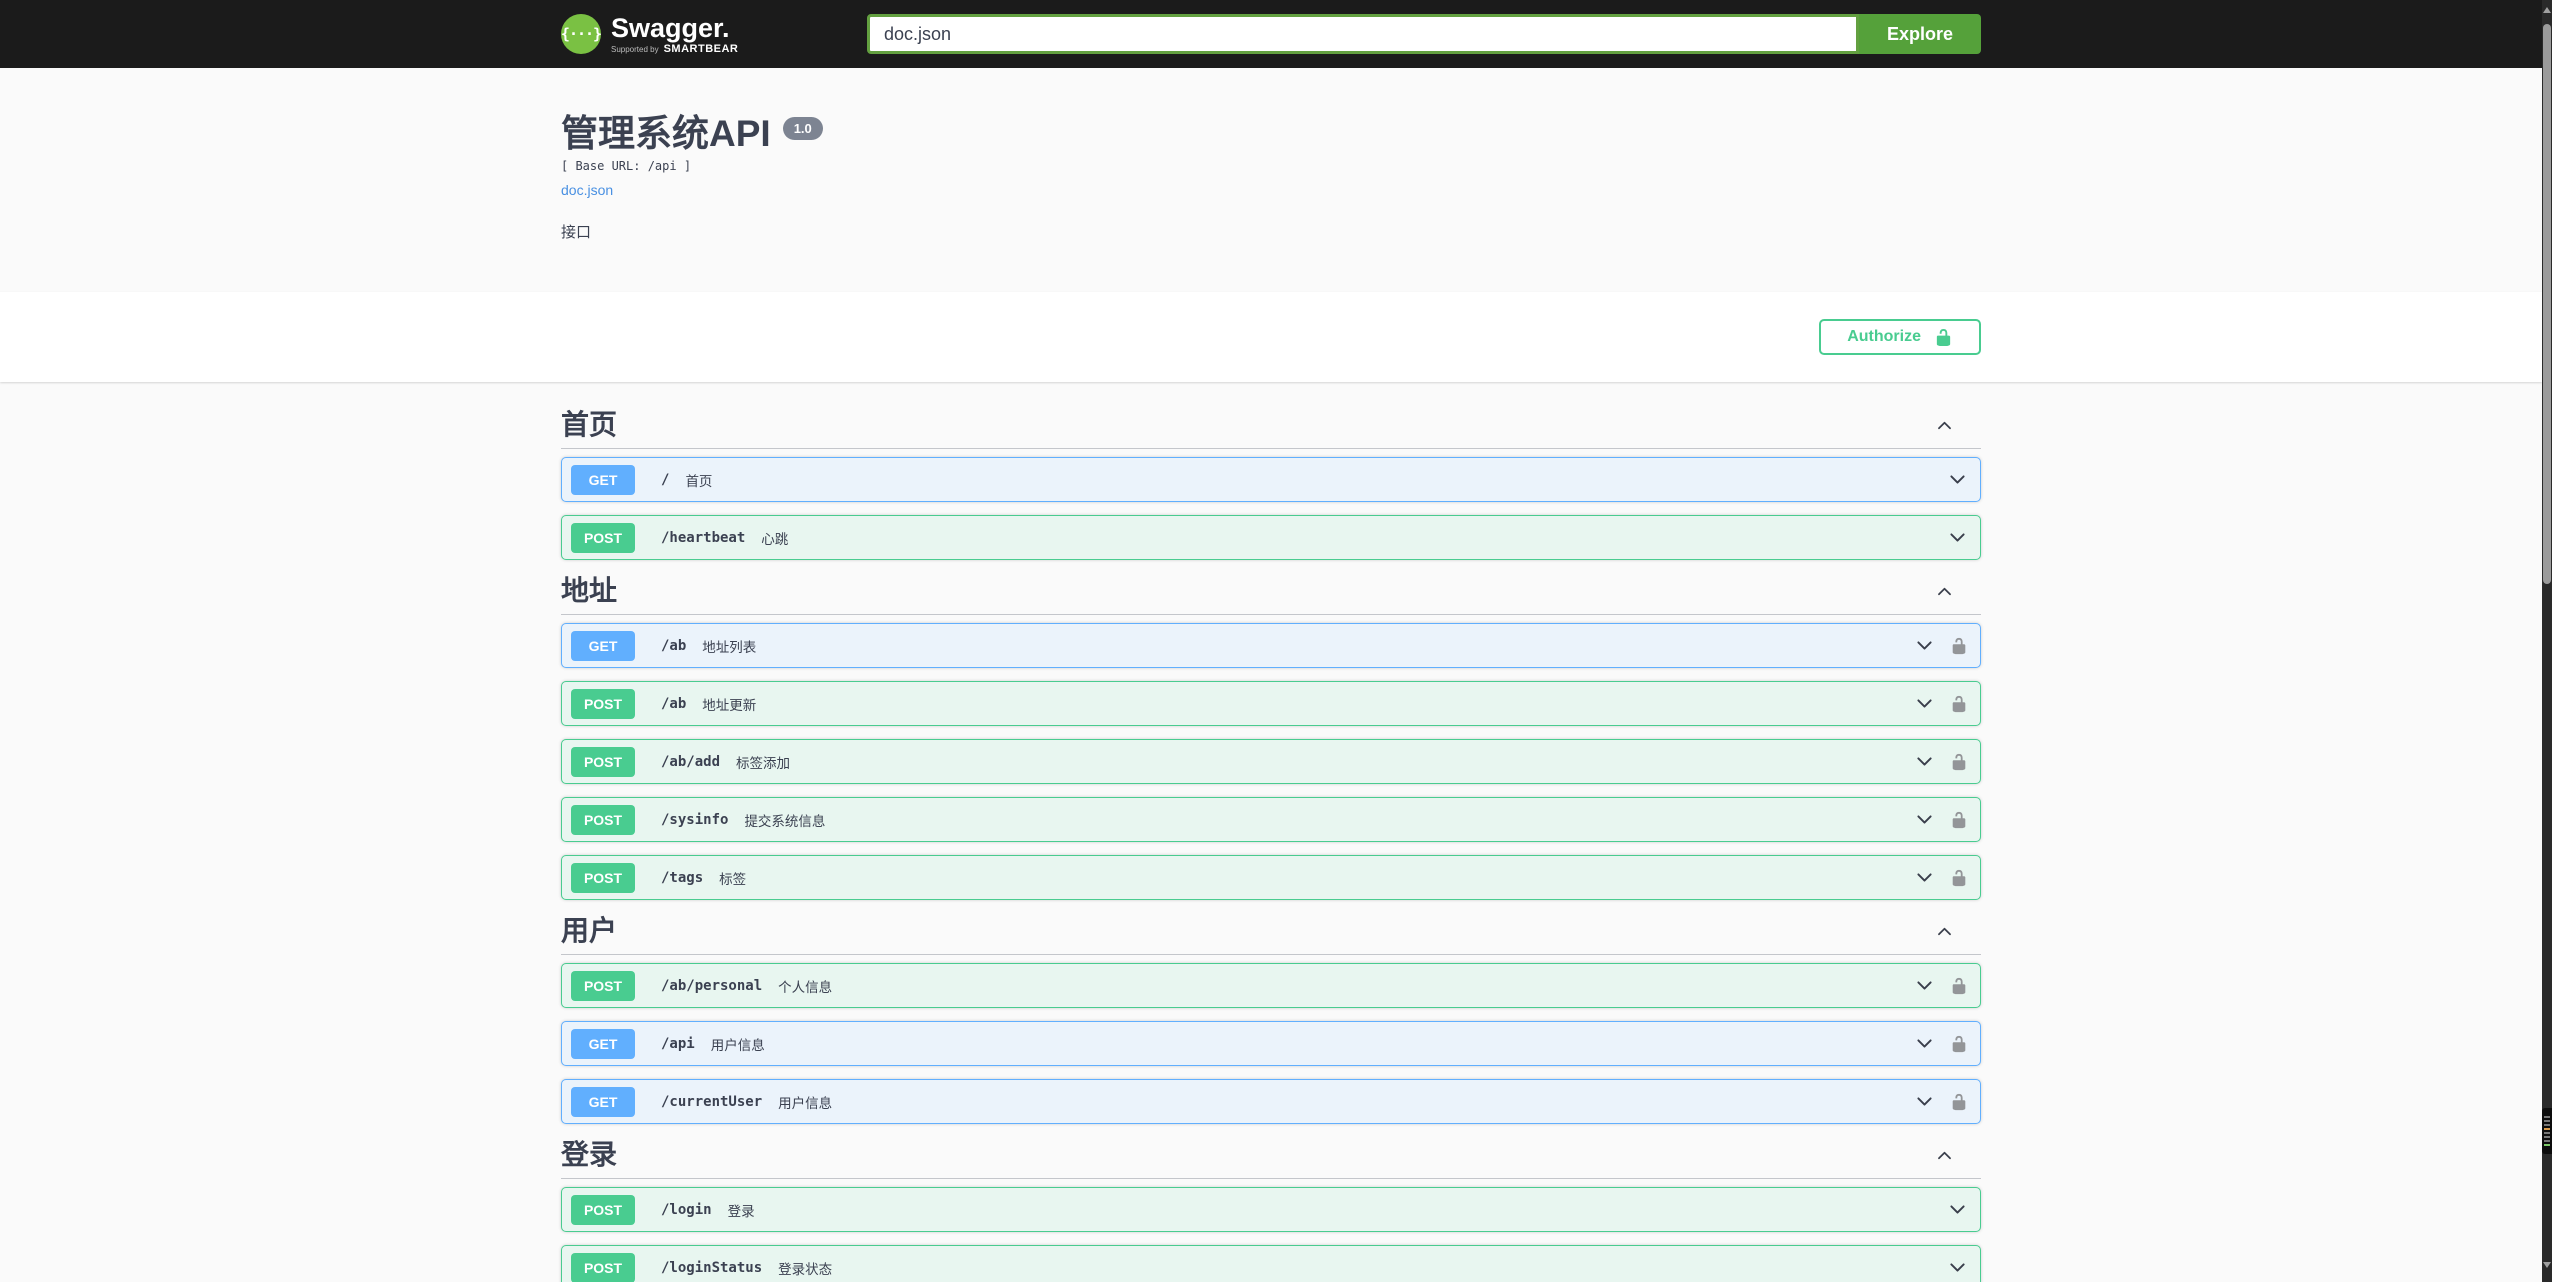  Describe the element at coordinates (763, 763) in the screenshot. I see `endpoint-summary: 标签添加` at that location.